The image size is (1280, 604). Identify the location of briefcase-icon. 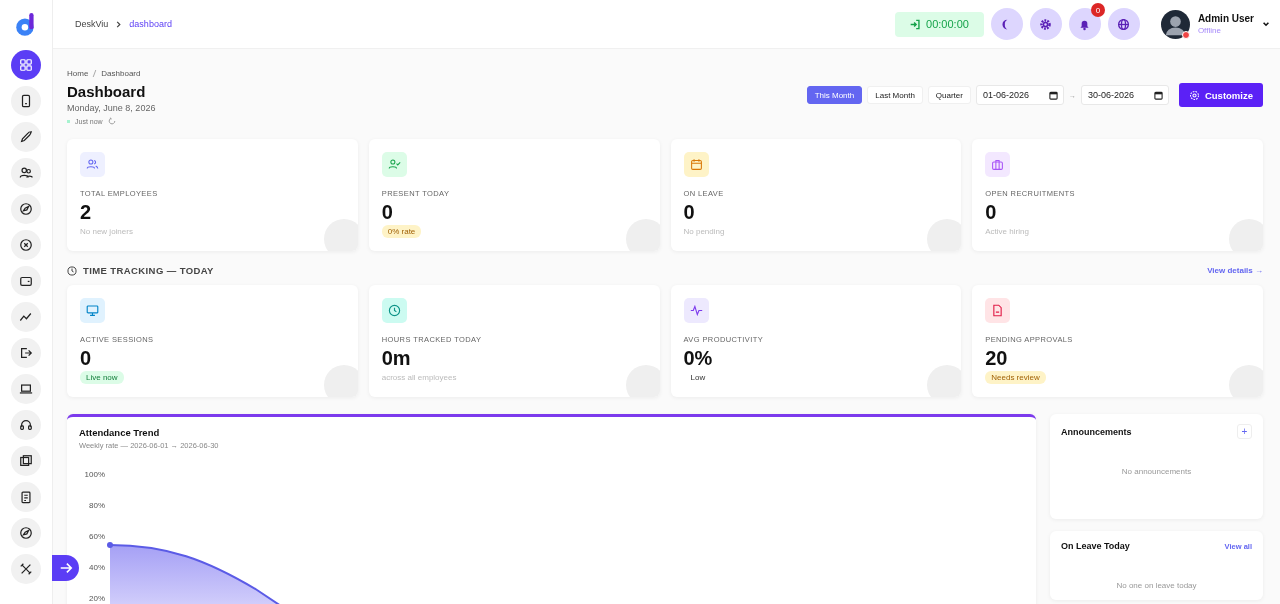
(998, 164).